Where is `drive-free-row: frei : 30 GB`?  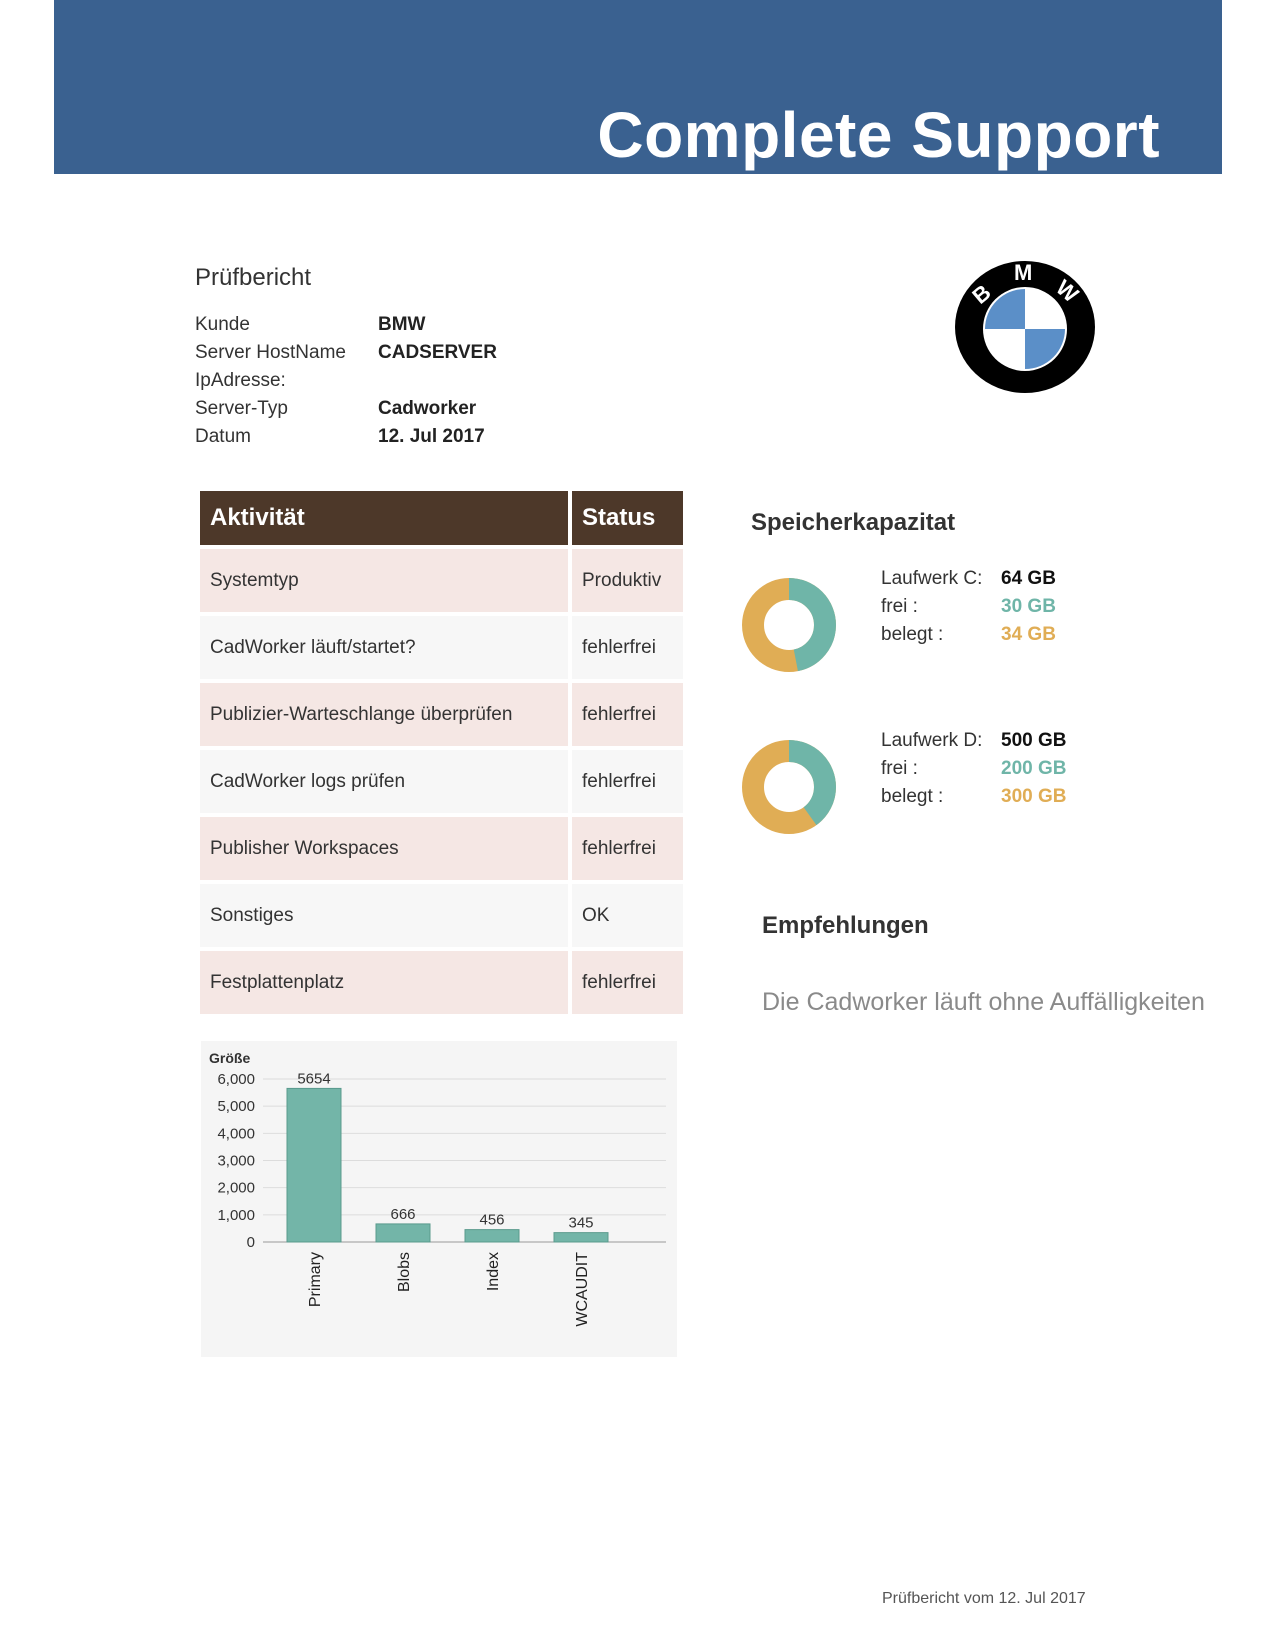
drive-free-row: frei : 30 GB is located at coordinates (968, 610).